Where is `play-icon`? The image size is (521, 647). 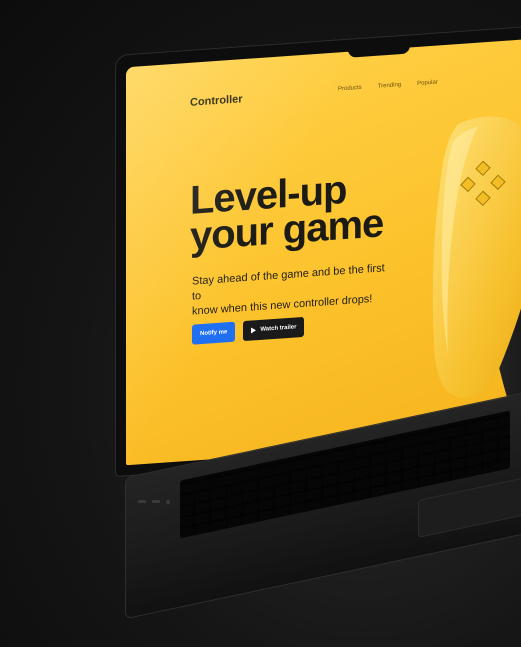
play-icon is located at coordinates (254, 330).